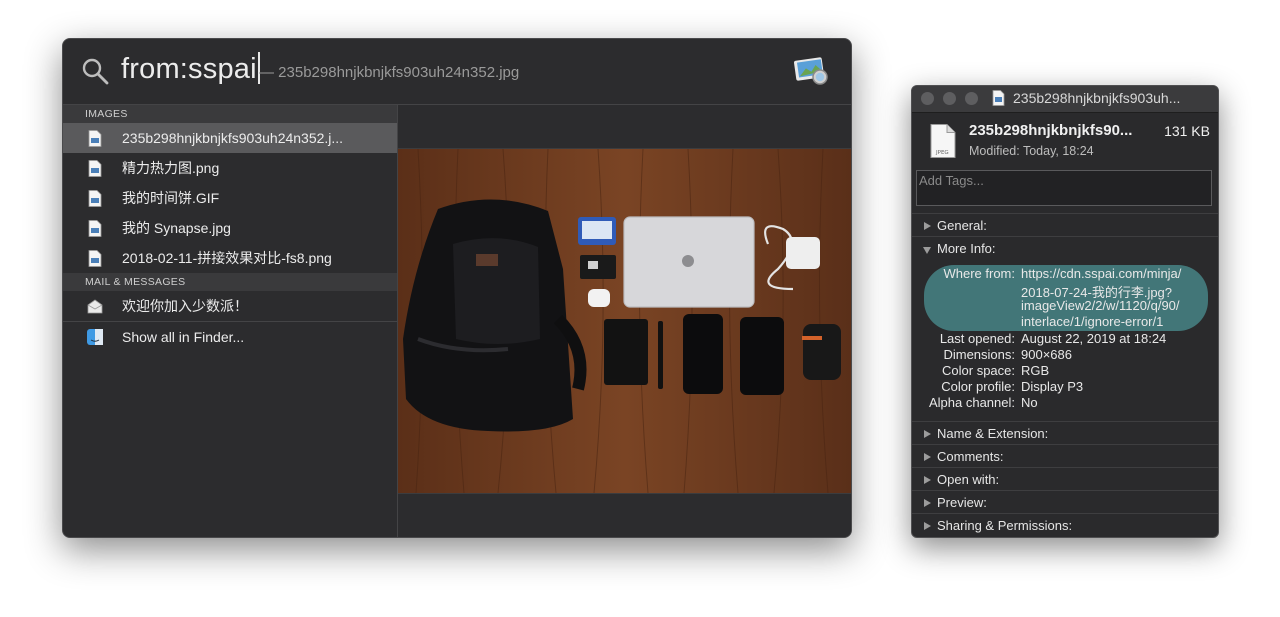 This screenshot has height=617, width=1280. What do you see at coordinates (1065, 248) in the screenshot?
I see `section-more-info: More Info:` at bounding box center [1065, 248].